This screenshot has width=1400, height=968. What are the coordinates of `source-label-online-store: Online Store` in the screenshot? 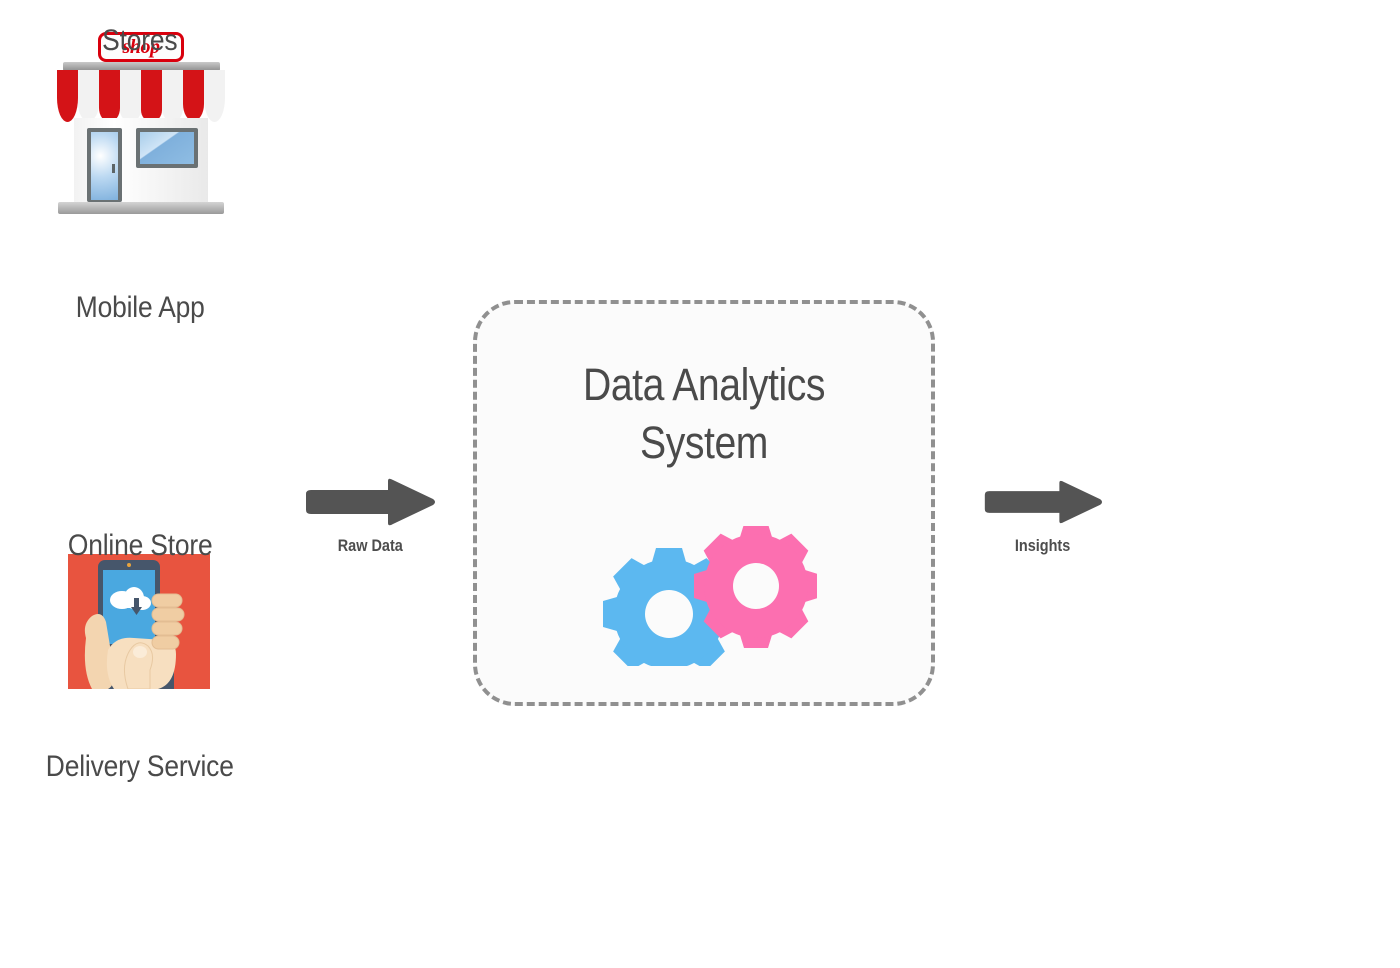 It's located at (140, 545).